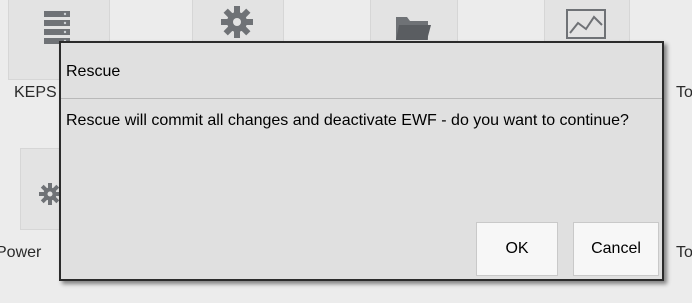  I want to click on launcher-label-tools-bottom: To, so click(684, 252).